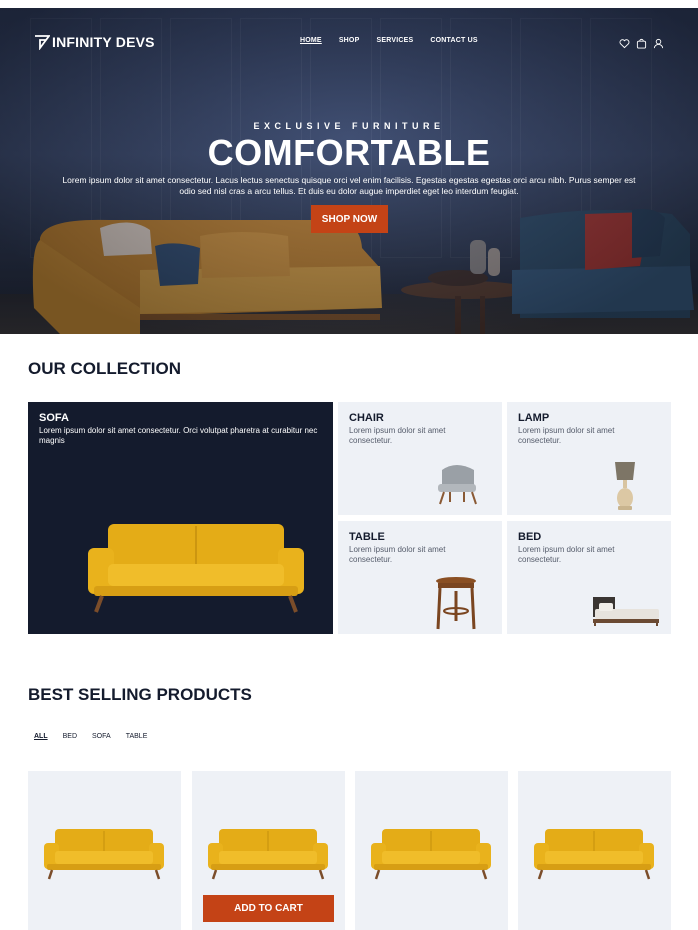  What do you see at coordinates (196, 568) in the screenshot?
I see `sofa-image` at bounding box center [196, 568].